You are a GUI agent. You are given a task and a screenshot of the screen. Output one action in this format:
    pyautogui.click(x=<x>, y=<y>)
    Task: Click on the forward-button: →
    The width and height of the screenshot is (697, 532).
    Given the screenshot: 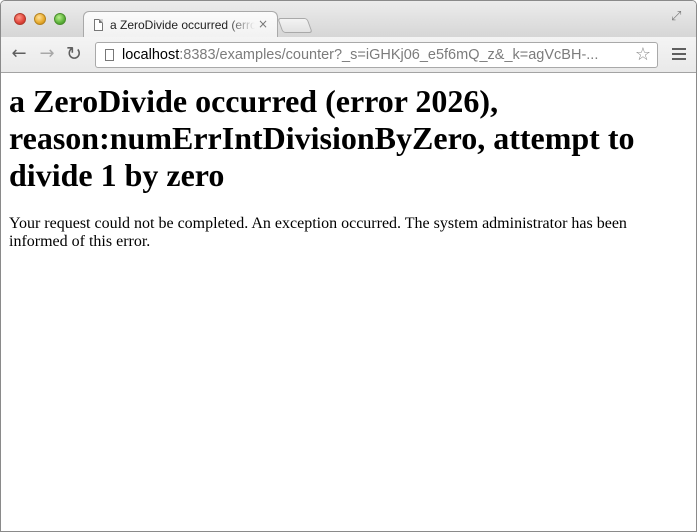 What is the action you would take?
    pyautogui.click(x=47, y=54)
    